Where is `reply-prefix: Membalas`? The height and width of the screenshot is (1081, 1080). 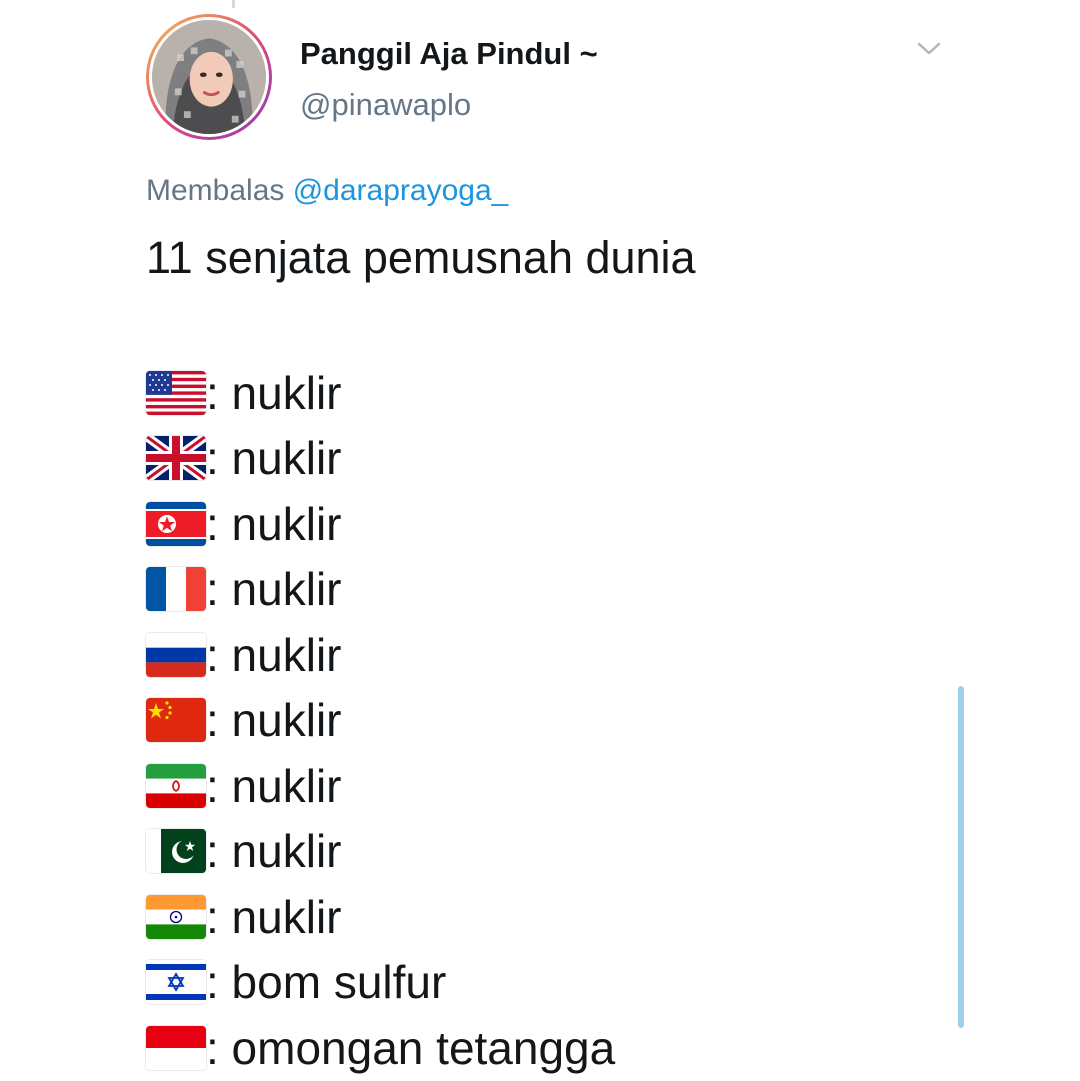 reply-prefix: Membalas is located at coordinates (219, 190).